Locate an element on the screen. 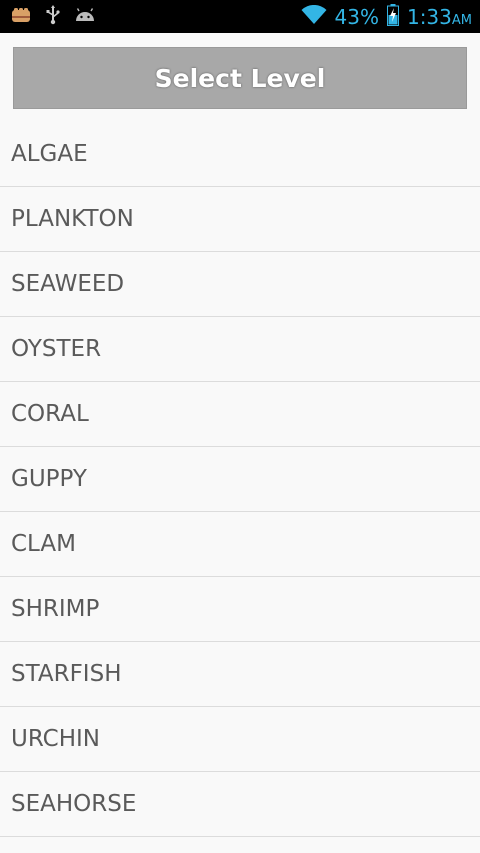  clock: 1:33AM is located at coordinates (439, 17).